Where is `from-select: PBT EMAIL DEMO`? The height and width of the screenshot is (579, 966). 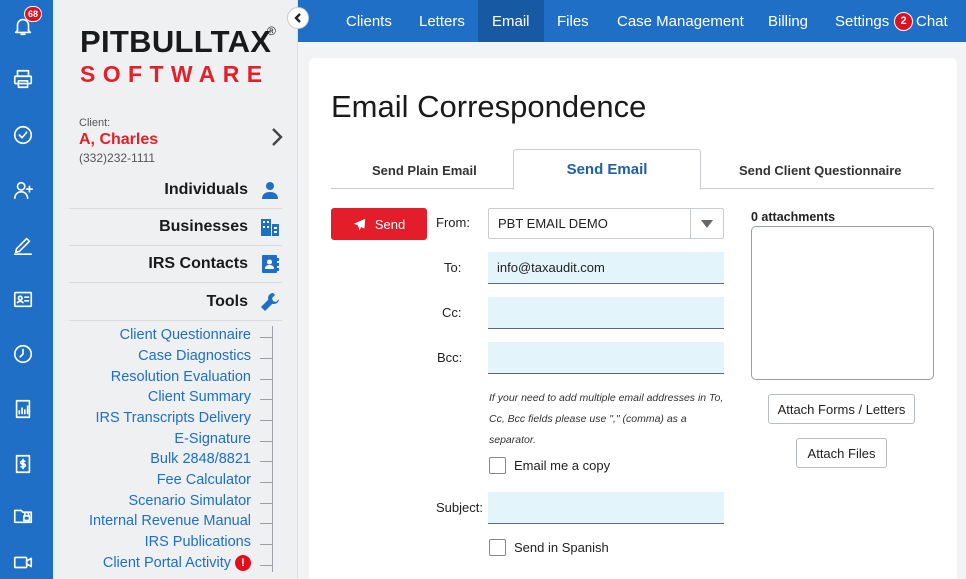
from-select: PBT EMAIL DEMO is located at coordinates (606, 223).